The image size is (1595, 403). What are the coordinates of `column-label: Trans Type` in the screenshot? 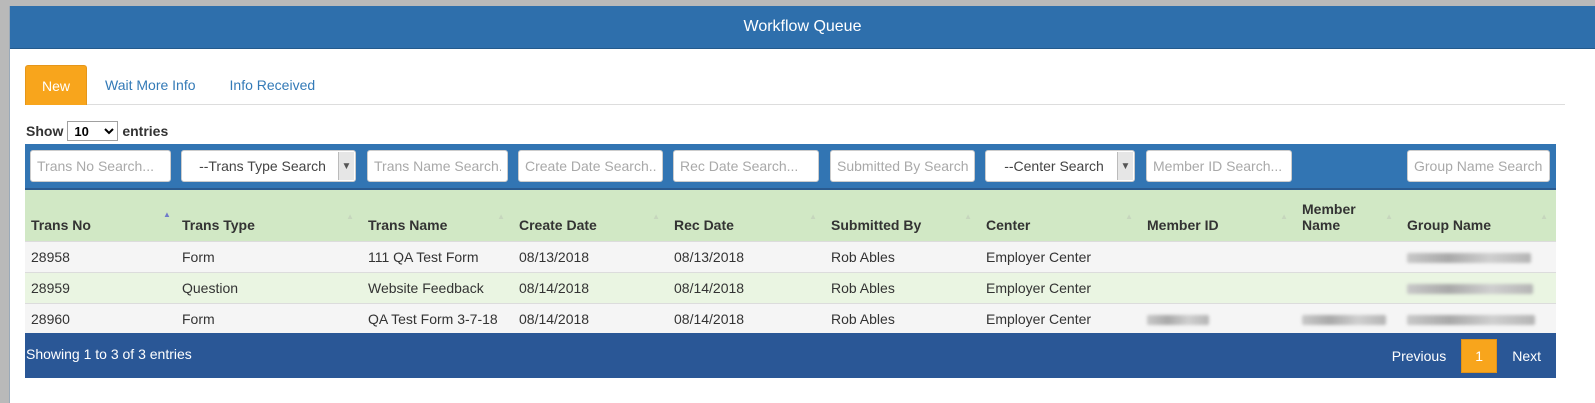 It's located at (218, 224).